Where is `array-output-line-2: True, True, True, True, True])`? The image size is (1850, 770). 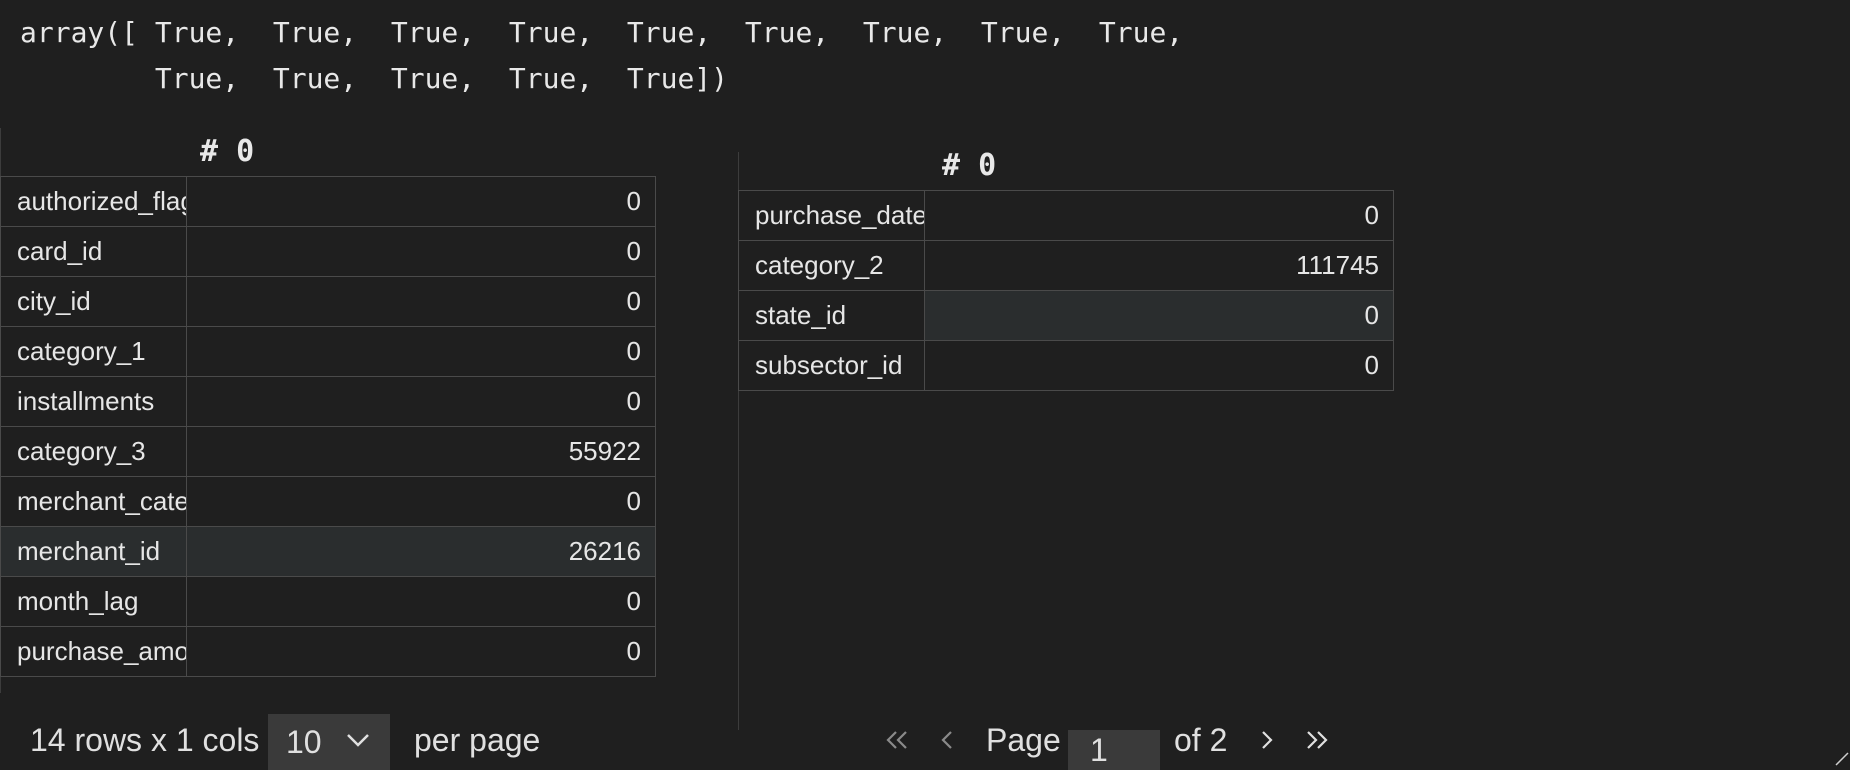 array-output-line-2: True, True, True, True, True]) is located at coordinates (374, 78).